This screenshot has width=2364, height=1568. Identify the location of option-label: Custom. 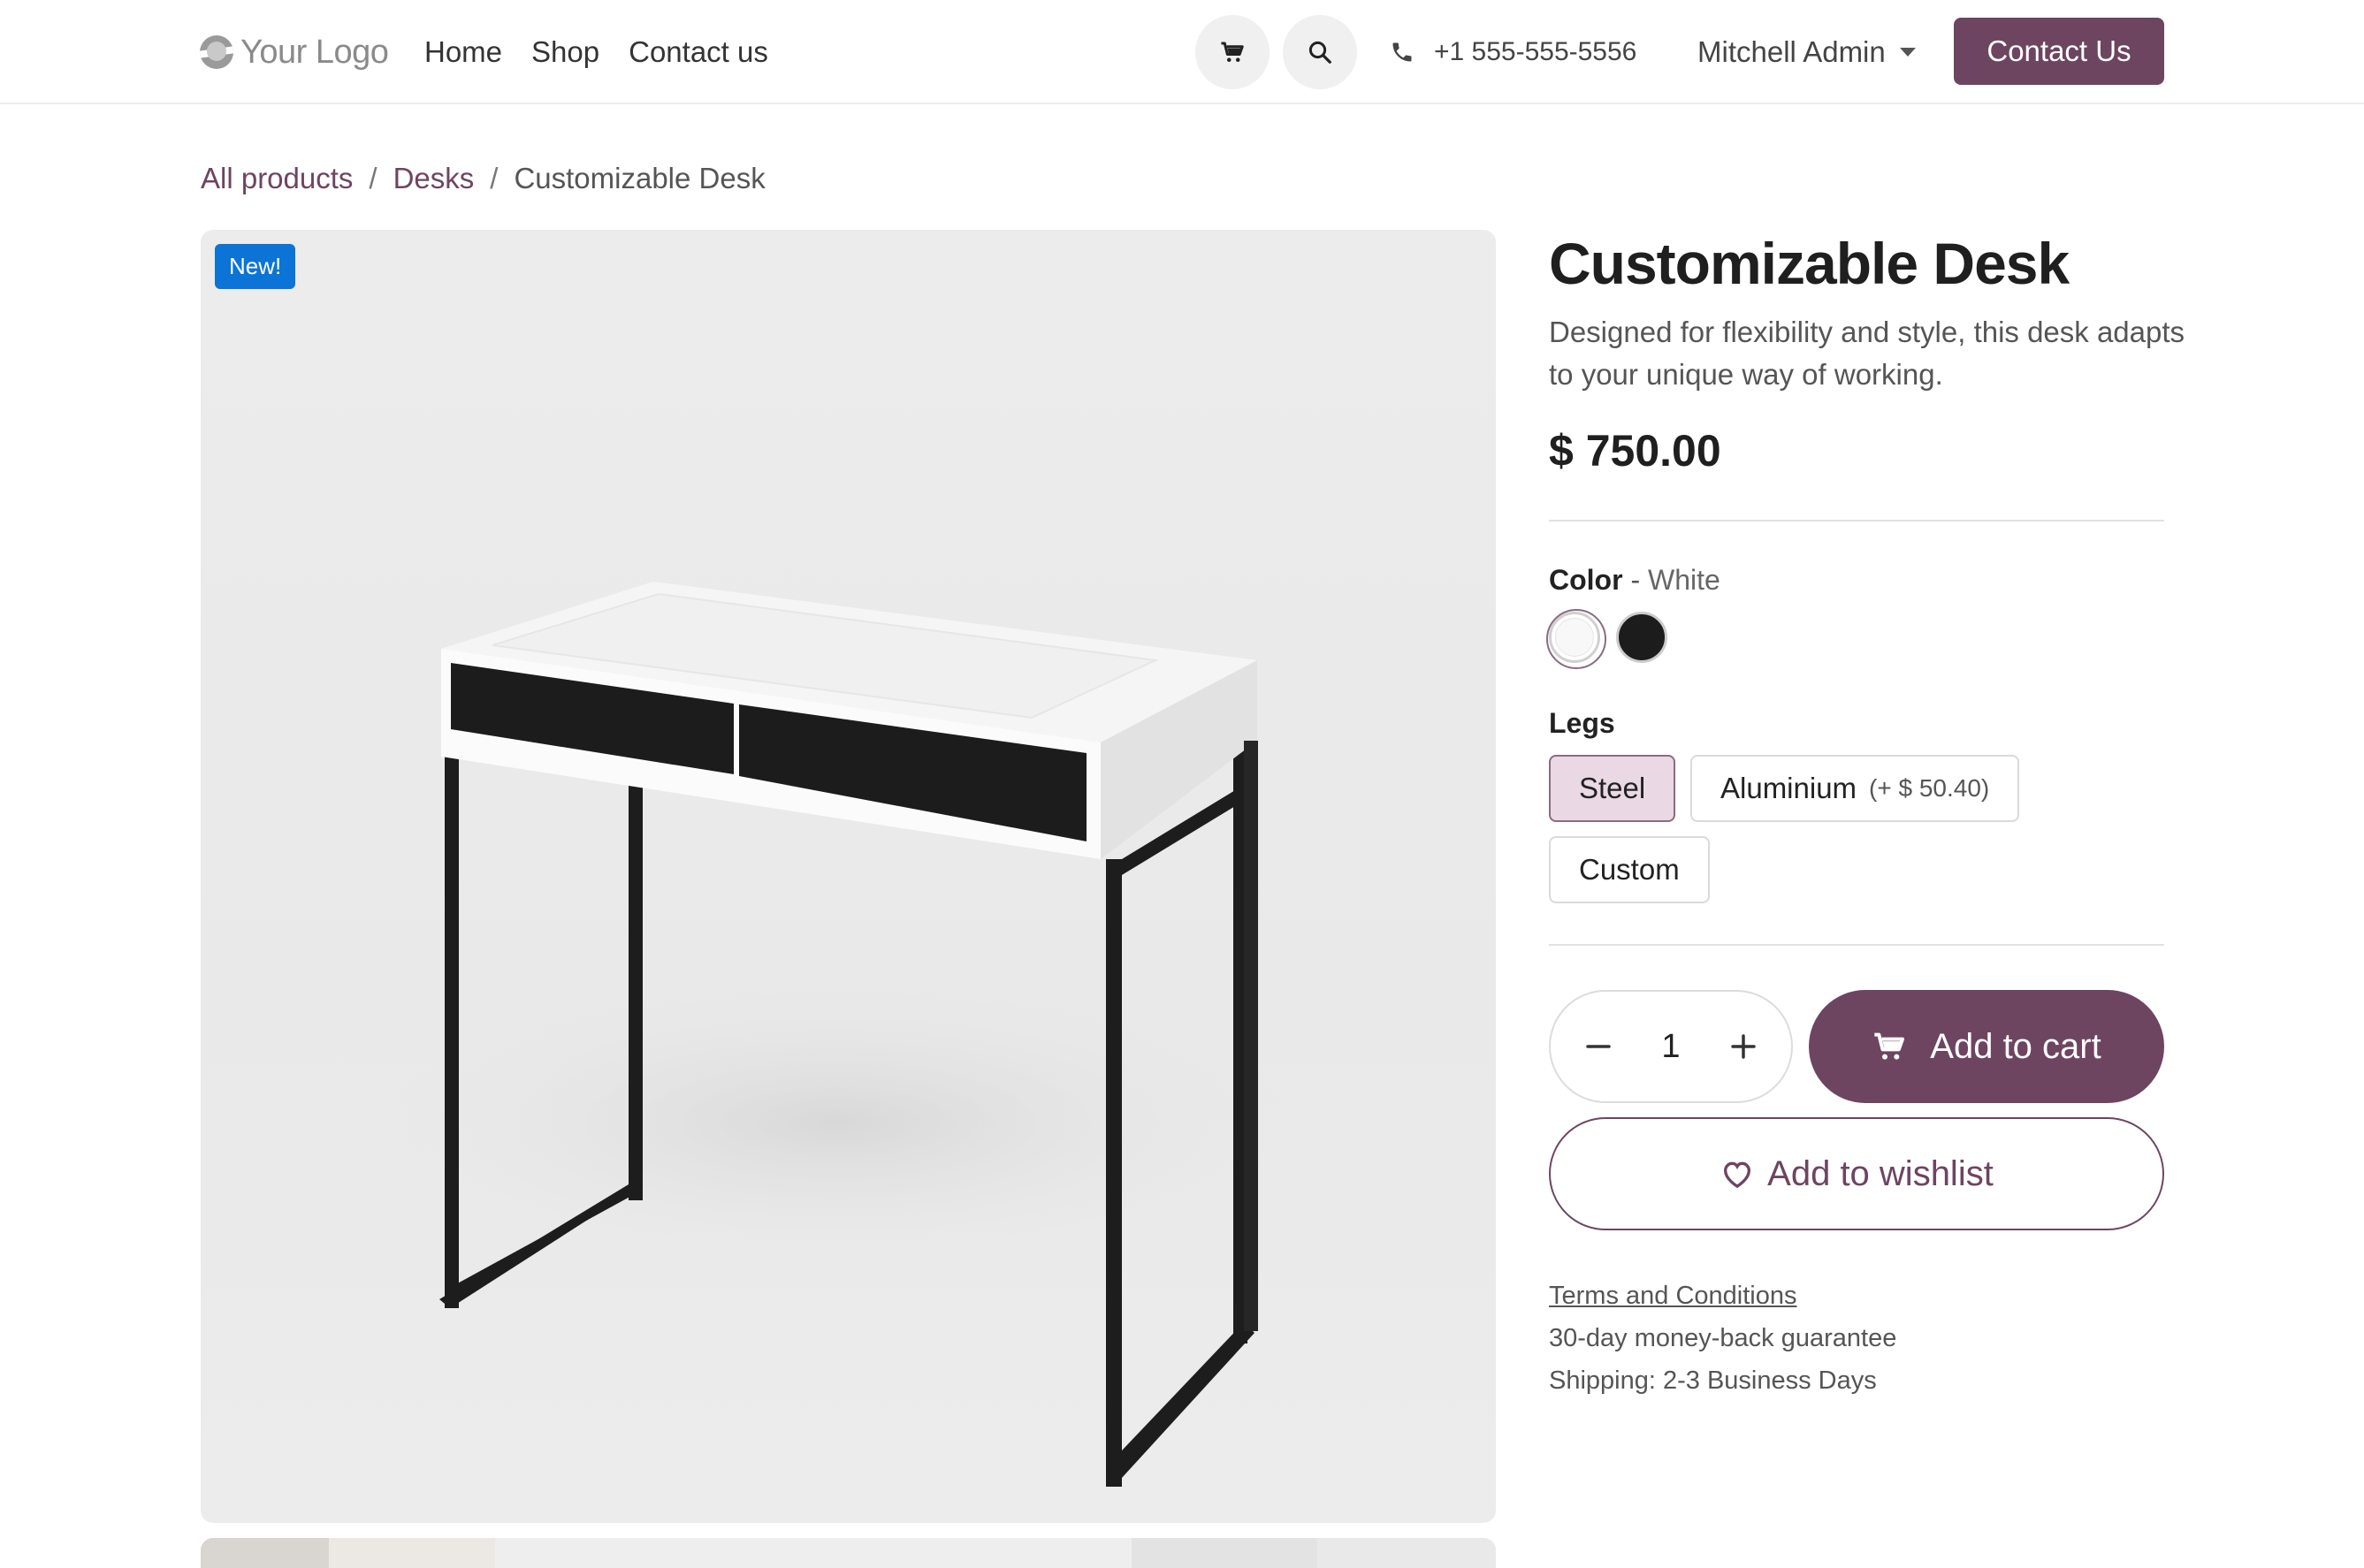
(1630, 869).